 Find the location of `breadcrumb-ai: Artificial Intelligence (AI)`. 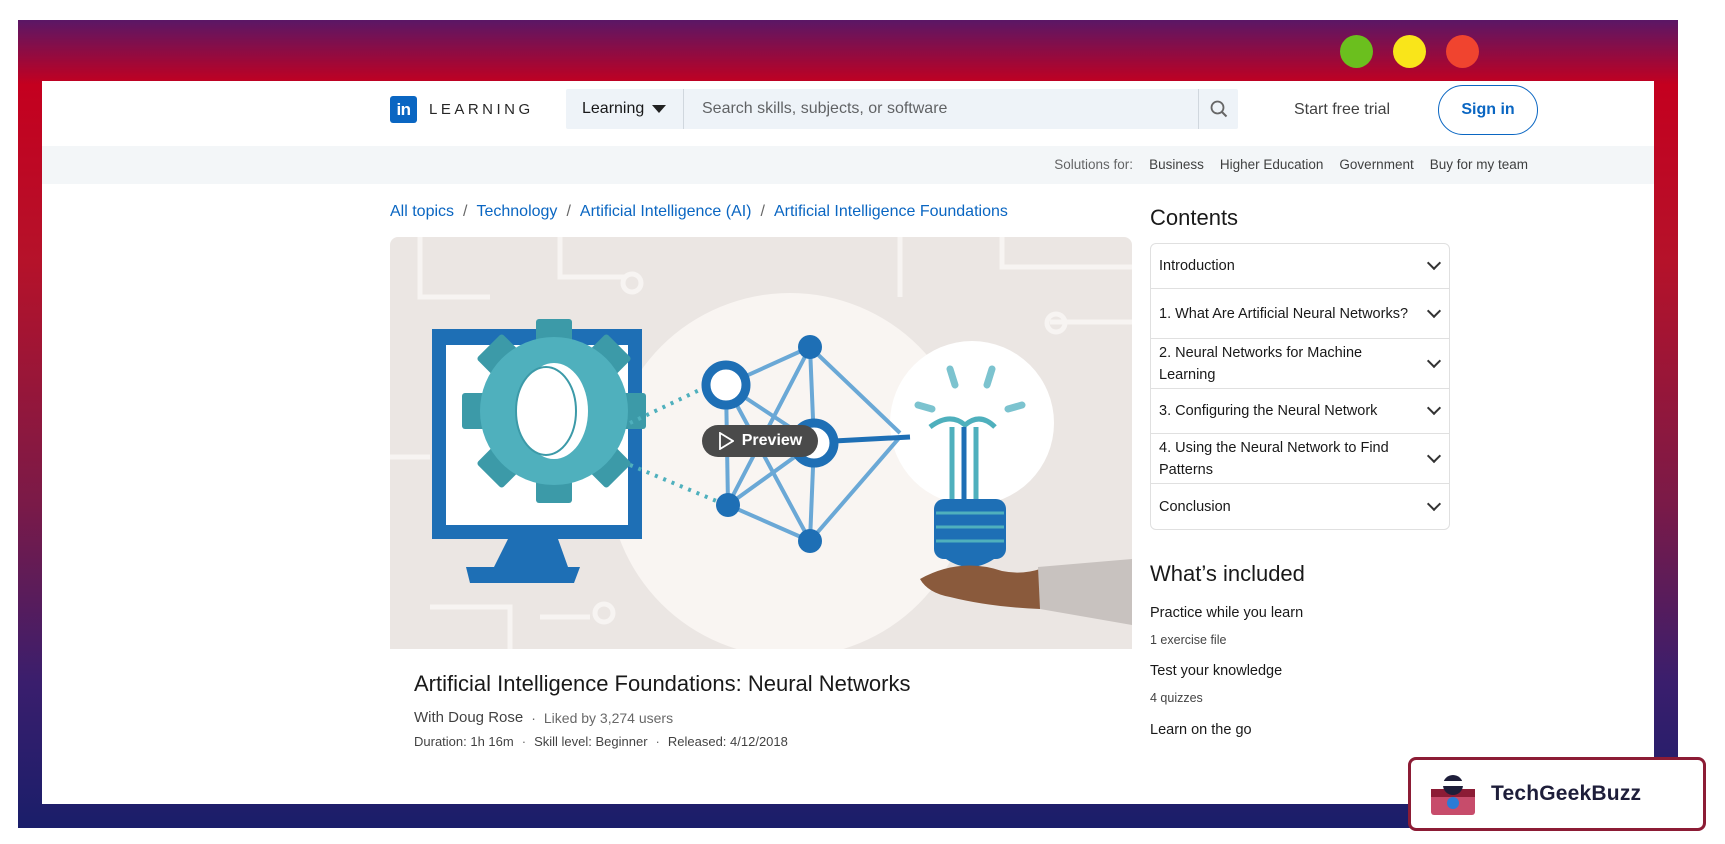

breadcrumb-ai: Artificial Intelligence (AI) is located at coordinates (666, 212).